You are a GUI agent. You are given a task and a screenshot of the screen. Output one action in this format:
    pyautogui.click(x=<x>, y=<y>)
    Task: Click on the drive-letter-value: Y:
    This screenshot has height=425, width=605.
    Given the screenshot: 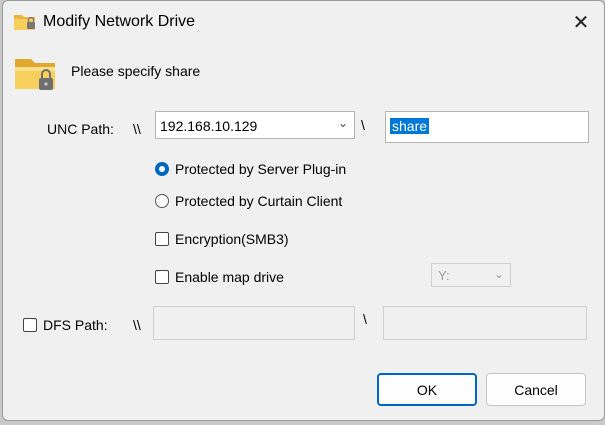 What is the action you would take?
    pyautogui.click(x=444, y=275)
    